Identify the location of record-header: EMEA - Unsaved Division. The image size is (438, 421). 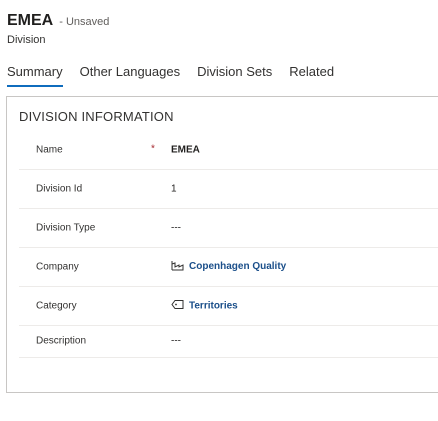
(58, 29).